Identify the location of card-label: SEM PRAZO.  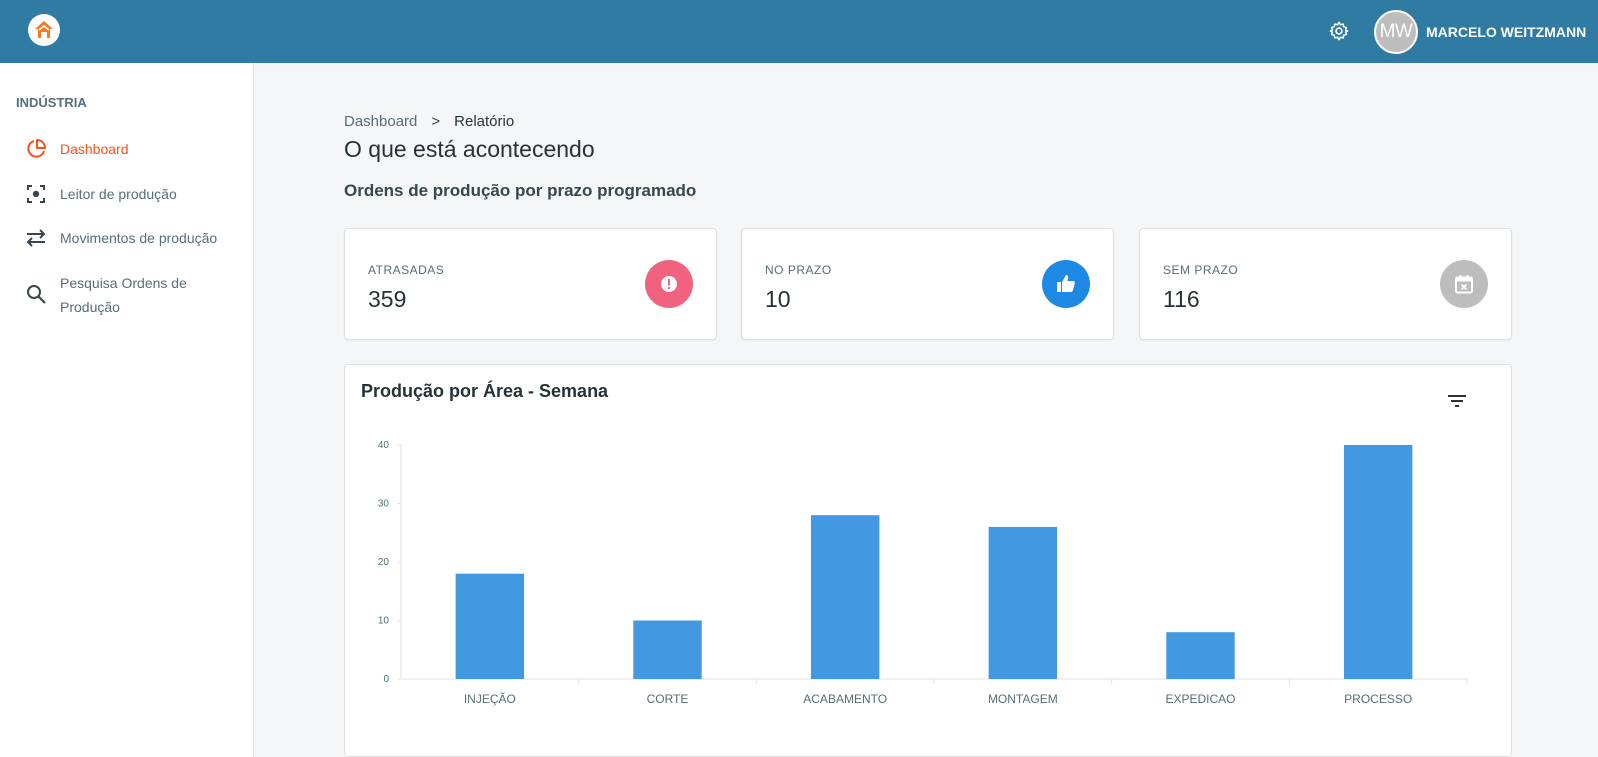
(1201, 270).